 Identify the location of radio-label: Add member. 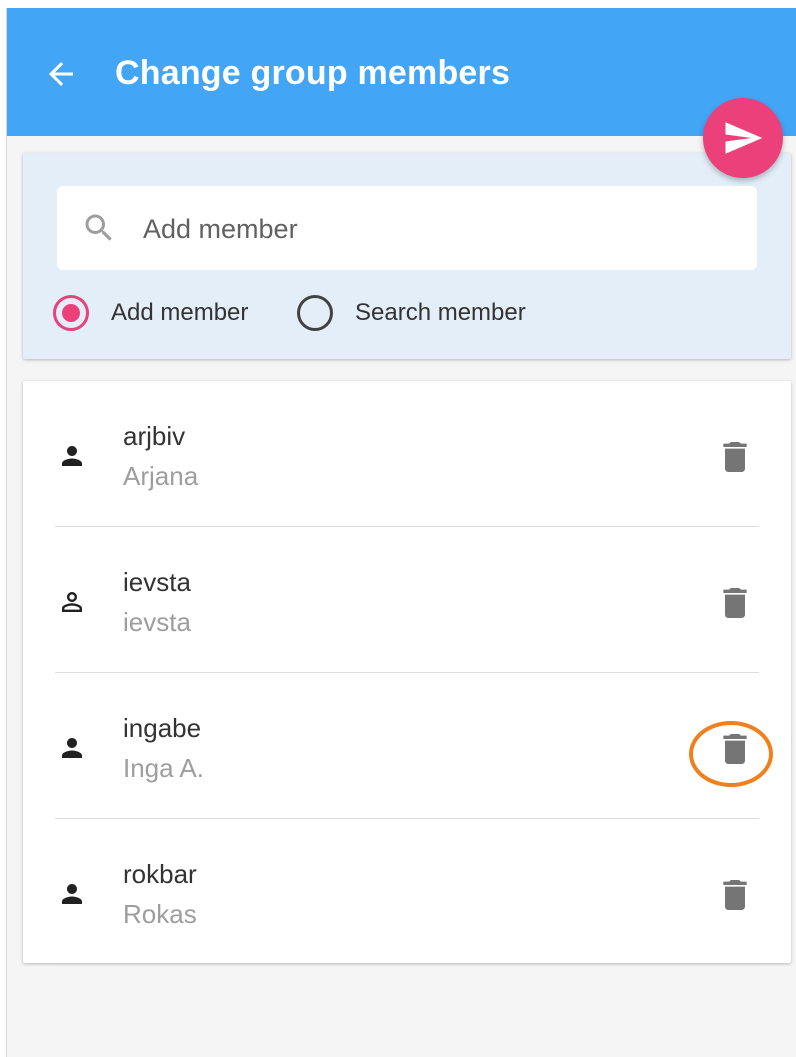
(180, 312).